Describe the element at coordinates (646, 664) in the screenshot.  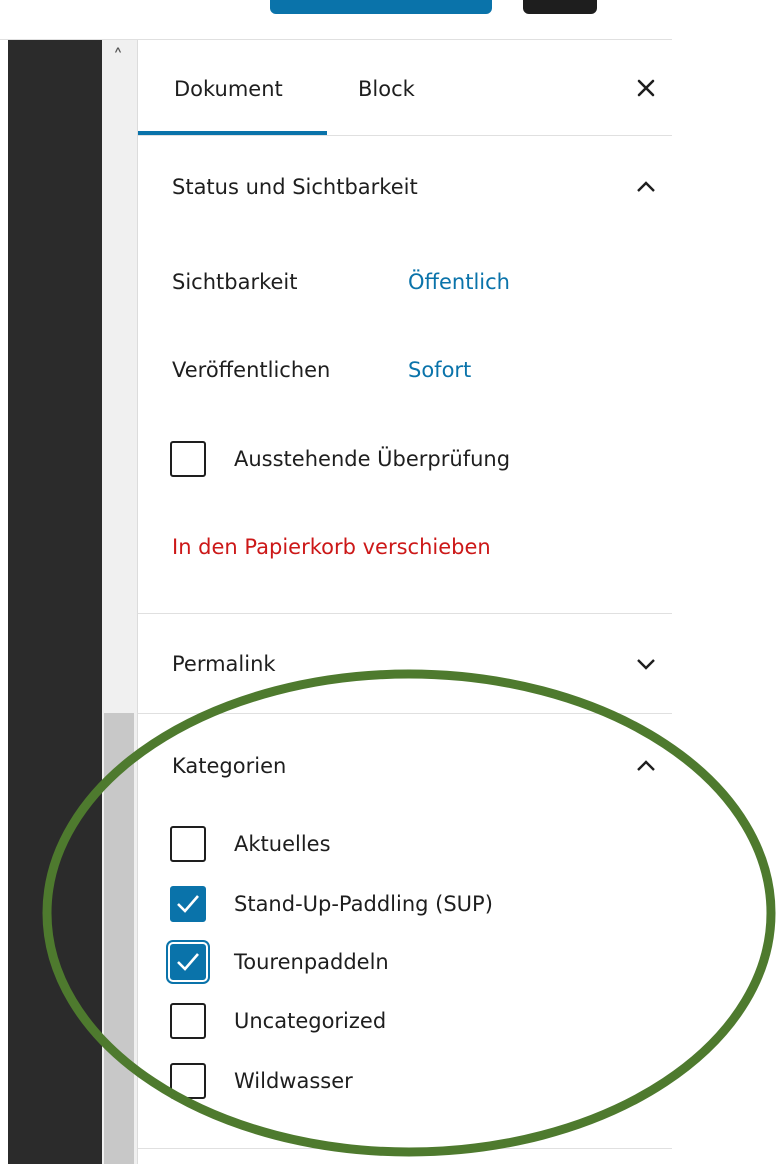
I see `chevron-down-icon` at that location.